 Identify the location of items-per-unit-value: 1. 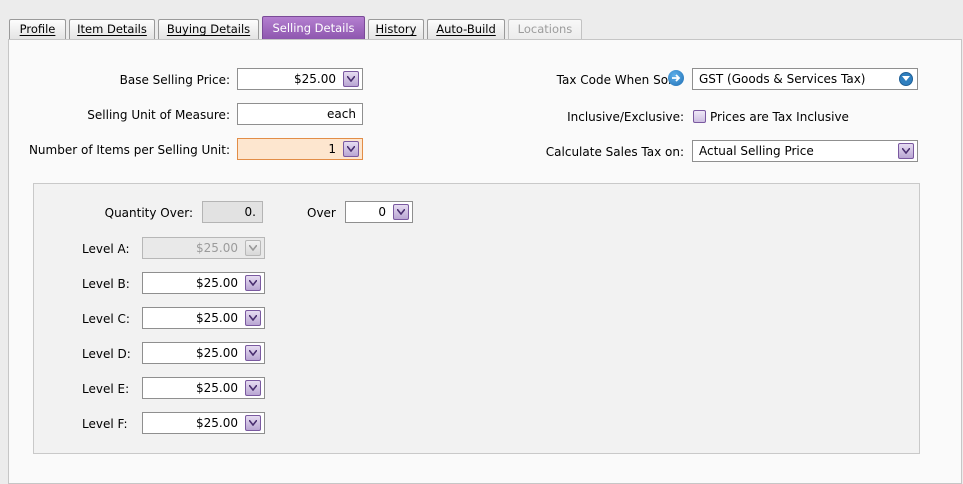
(332, 149).